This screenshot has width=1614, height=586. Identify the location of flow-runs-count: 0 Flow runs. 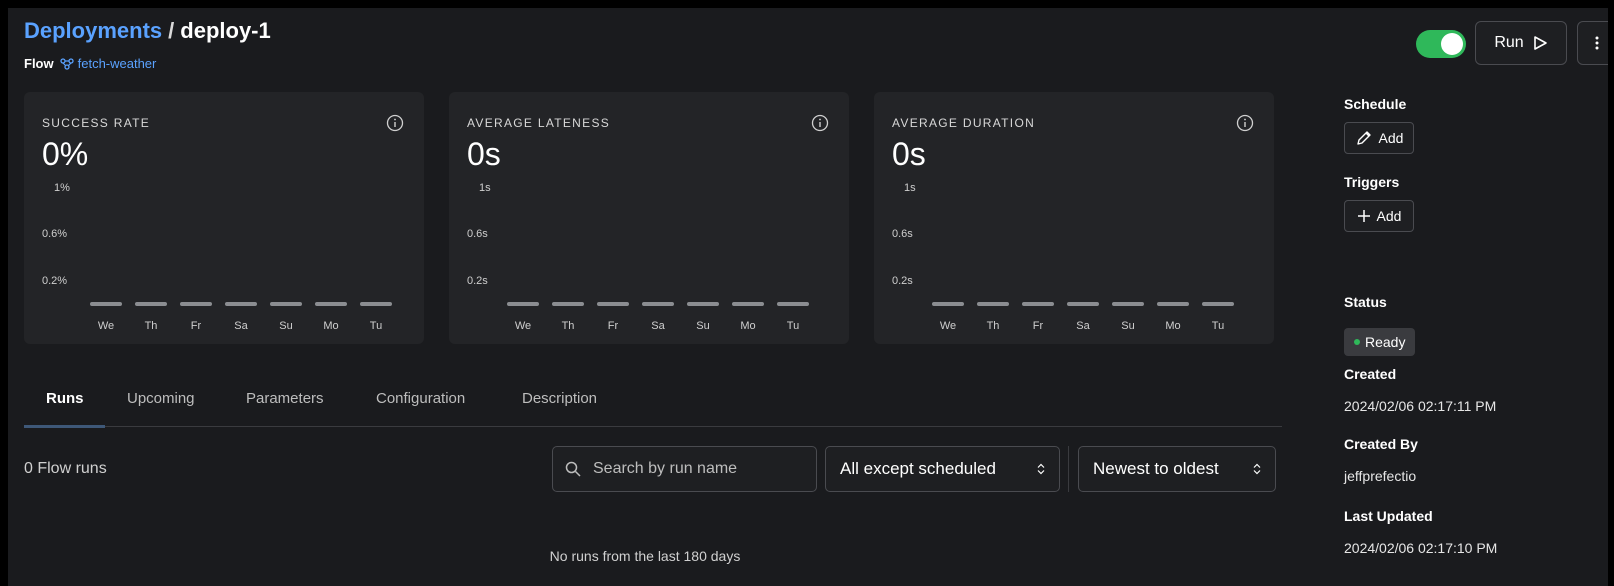
(65, 468).